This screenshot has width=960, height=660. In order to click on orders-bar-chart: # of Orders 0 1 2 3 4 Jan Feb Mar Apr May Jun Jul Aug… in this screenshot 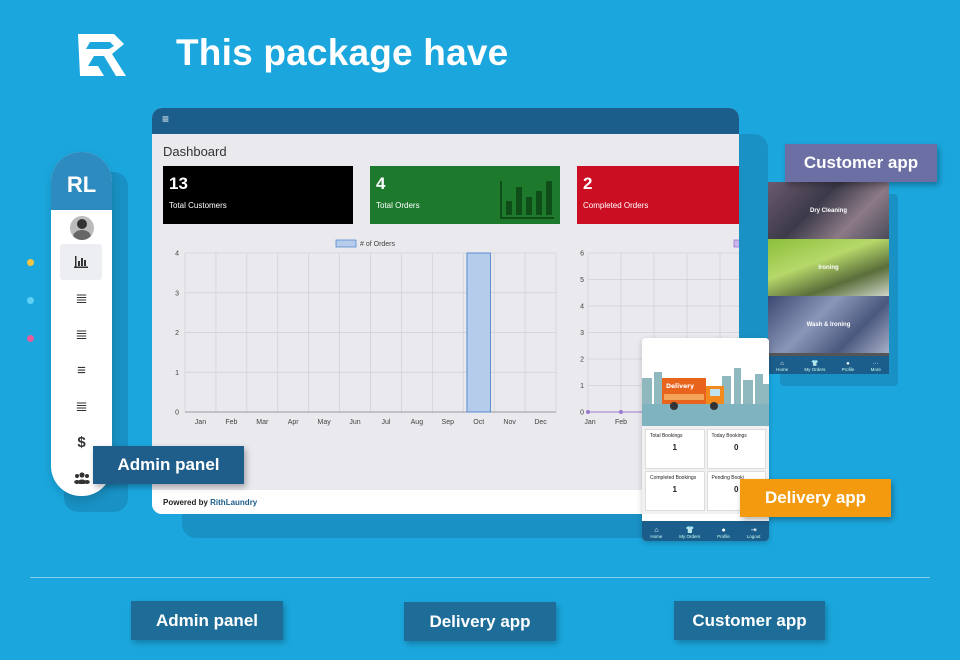, I will do `click(366, 332)`.